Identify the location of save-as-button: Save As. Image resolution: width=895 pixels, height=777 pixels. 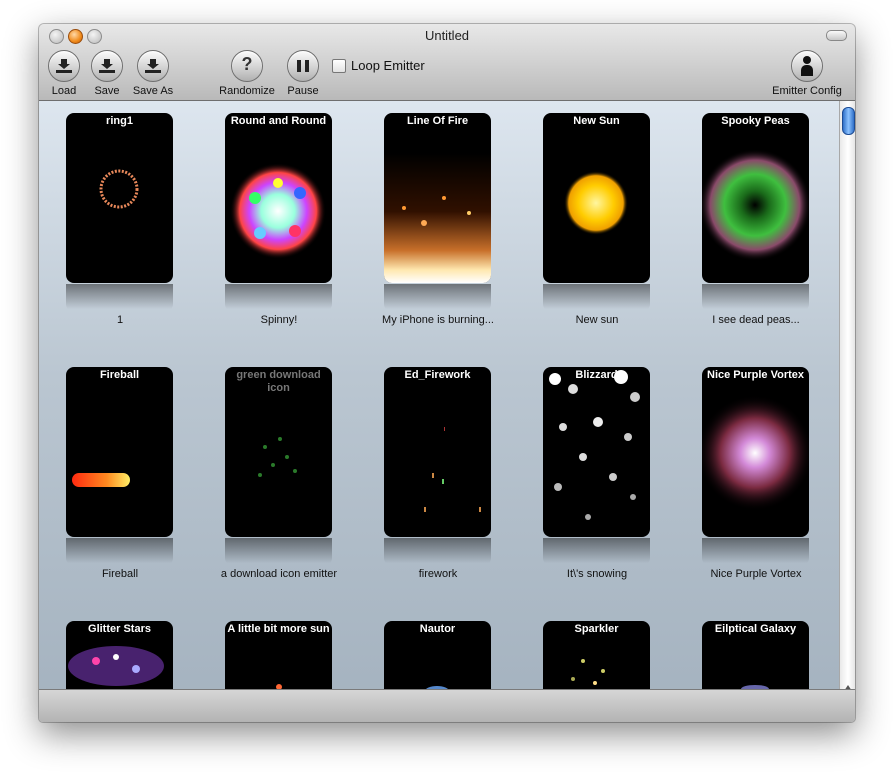
(153, 73).